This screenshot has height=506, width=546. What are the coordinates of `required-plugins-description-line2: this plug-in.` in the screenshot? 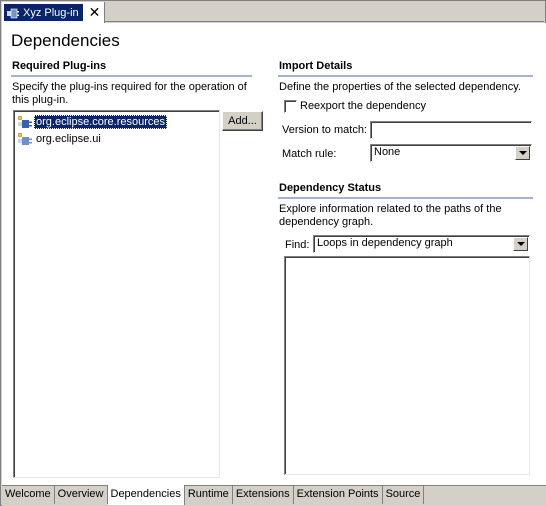 It's located at (40, 100).